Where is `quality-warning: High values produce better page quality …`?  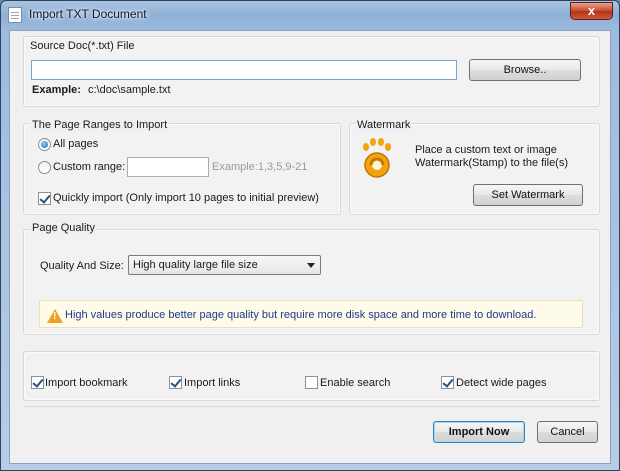
quality-warning: High values produce better page quality … is located at coordinates (311, 314).